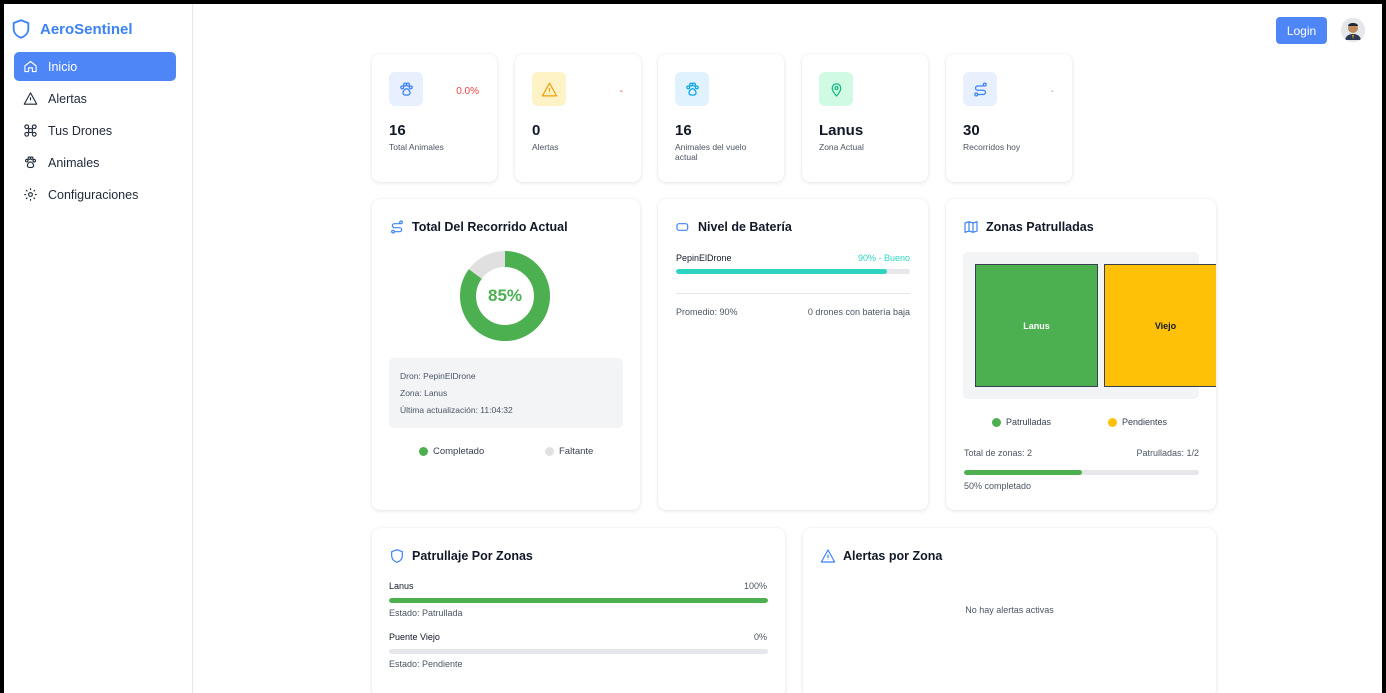 The image size is (1386, 693). What do you see at coordinates (836, 89) in the screenshot?
I see `map-pin-icon` at bounding box center [836, 89].